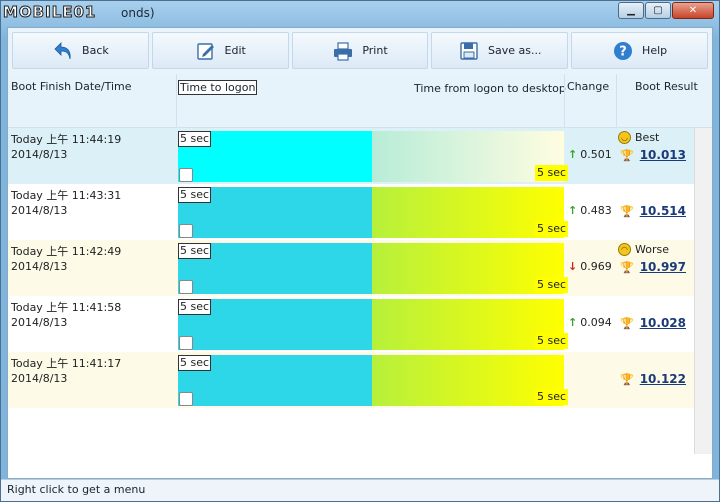 This screenshot has height=502, width=720. I want to click on result-number: 10.013, so click(663, 155).